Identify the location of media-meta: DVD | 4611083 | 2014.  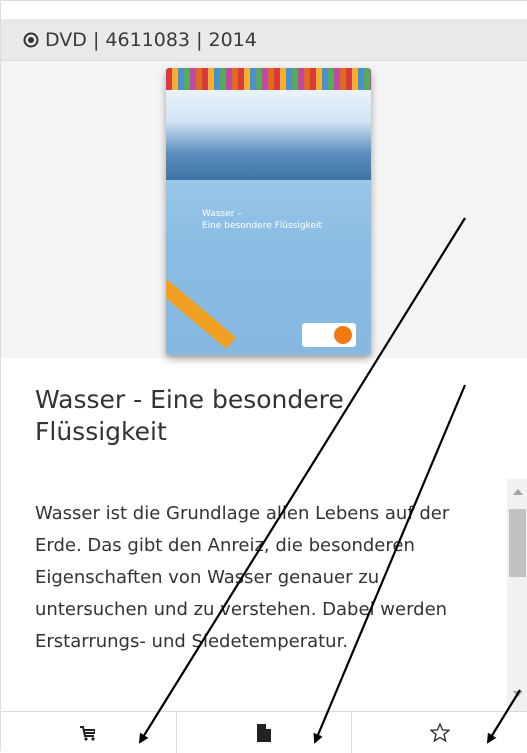
(151, 39).